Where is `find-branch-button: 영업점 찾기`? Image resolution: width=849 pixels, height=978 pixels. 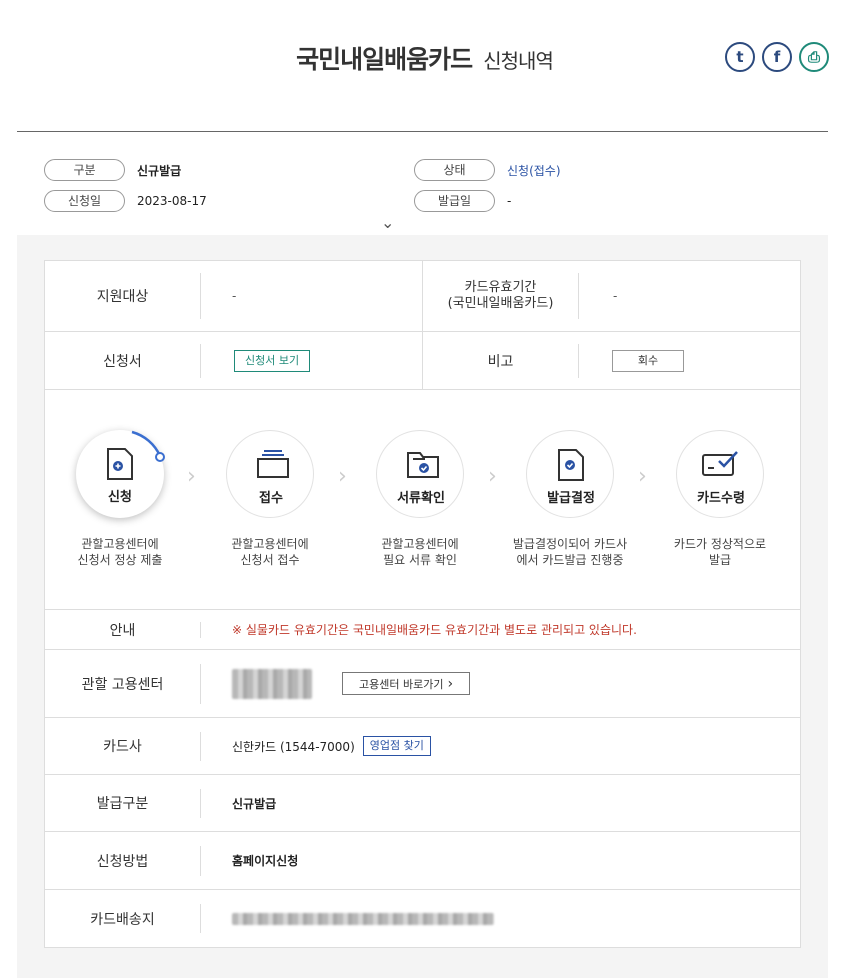 find-branch-button: 영업점 찾기 is located at coordinates (396, 746).